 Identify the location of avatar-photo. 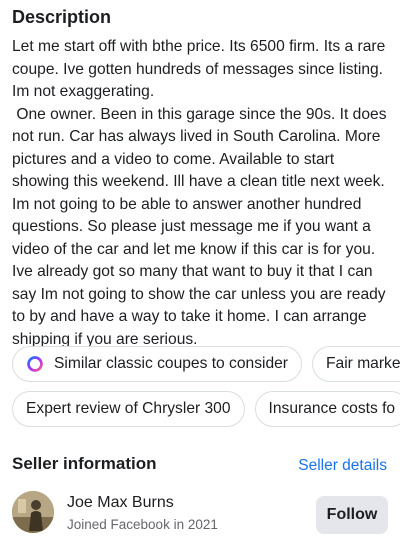
(33, 512).